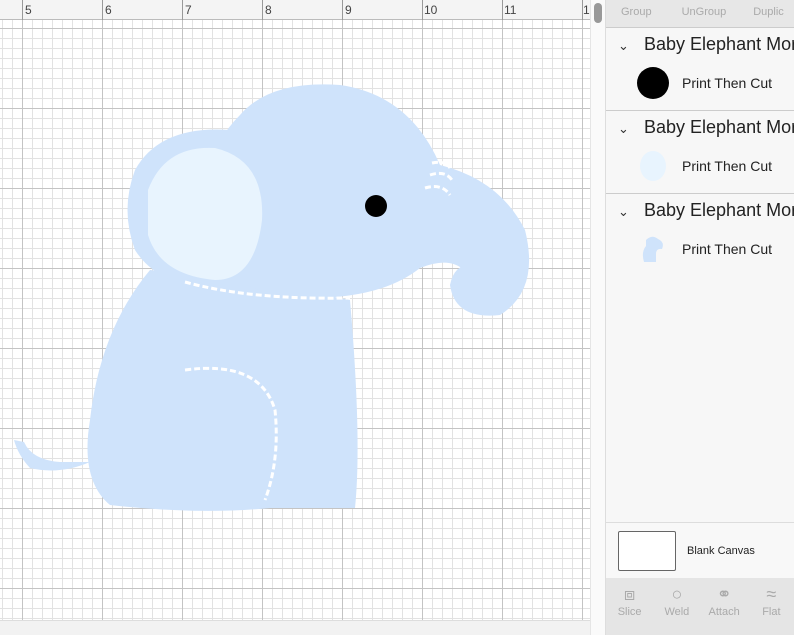 This screenshot has height=635, width=794. What do you see at coordinates (721, 551) in the screenshot?
I see `blank-canvas-label: Blank Canvas` at bounding box center [721, 551].